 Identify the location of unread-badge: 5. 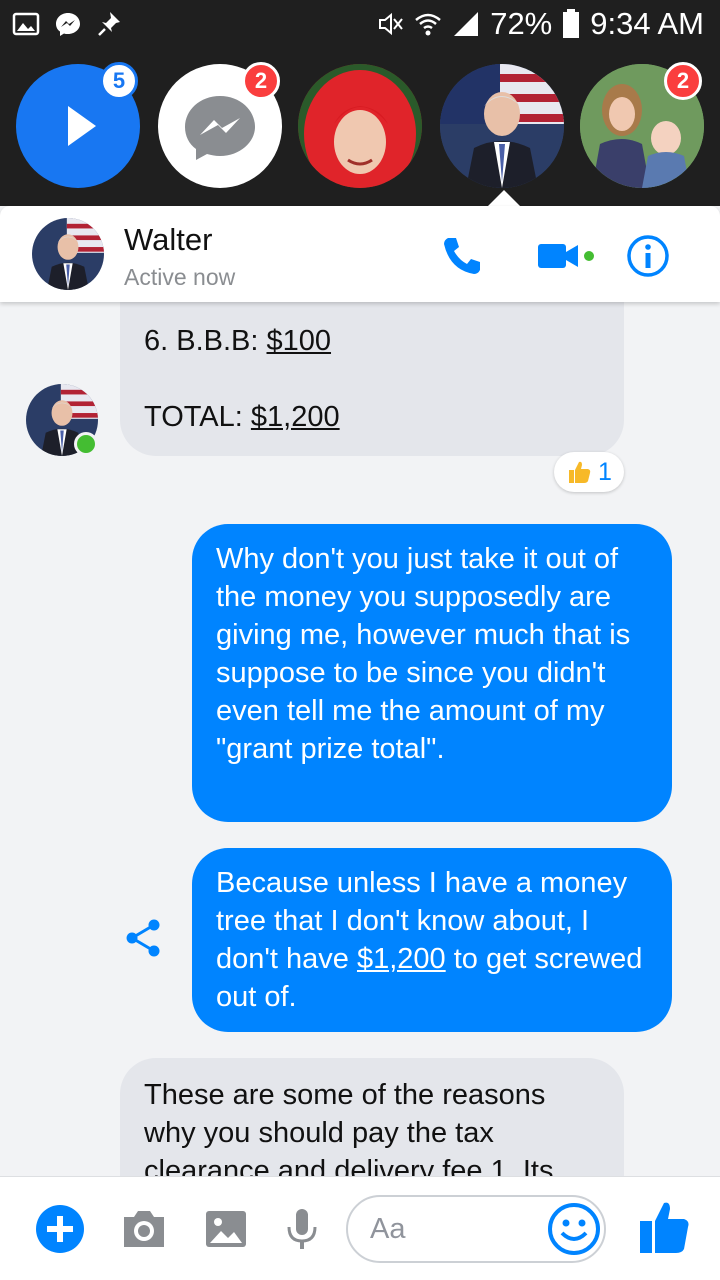
(119, 81).